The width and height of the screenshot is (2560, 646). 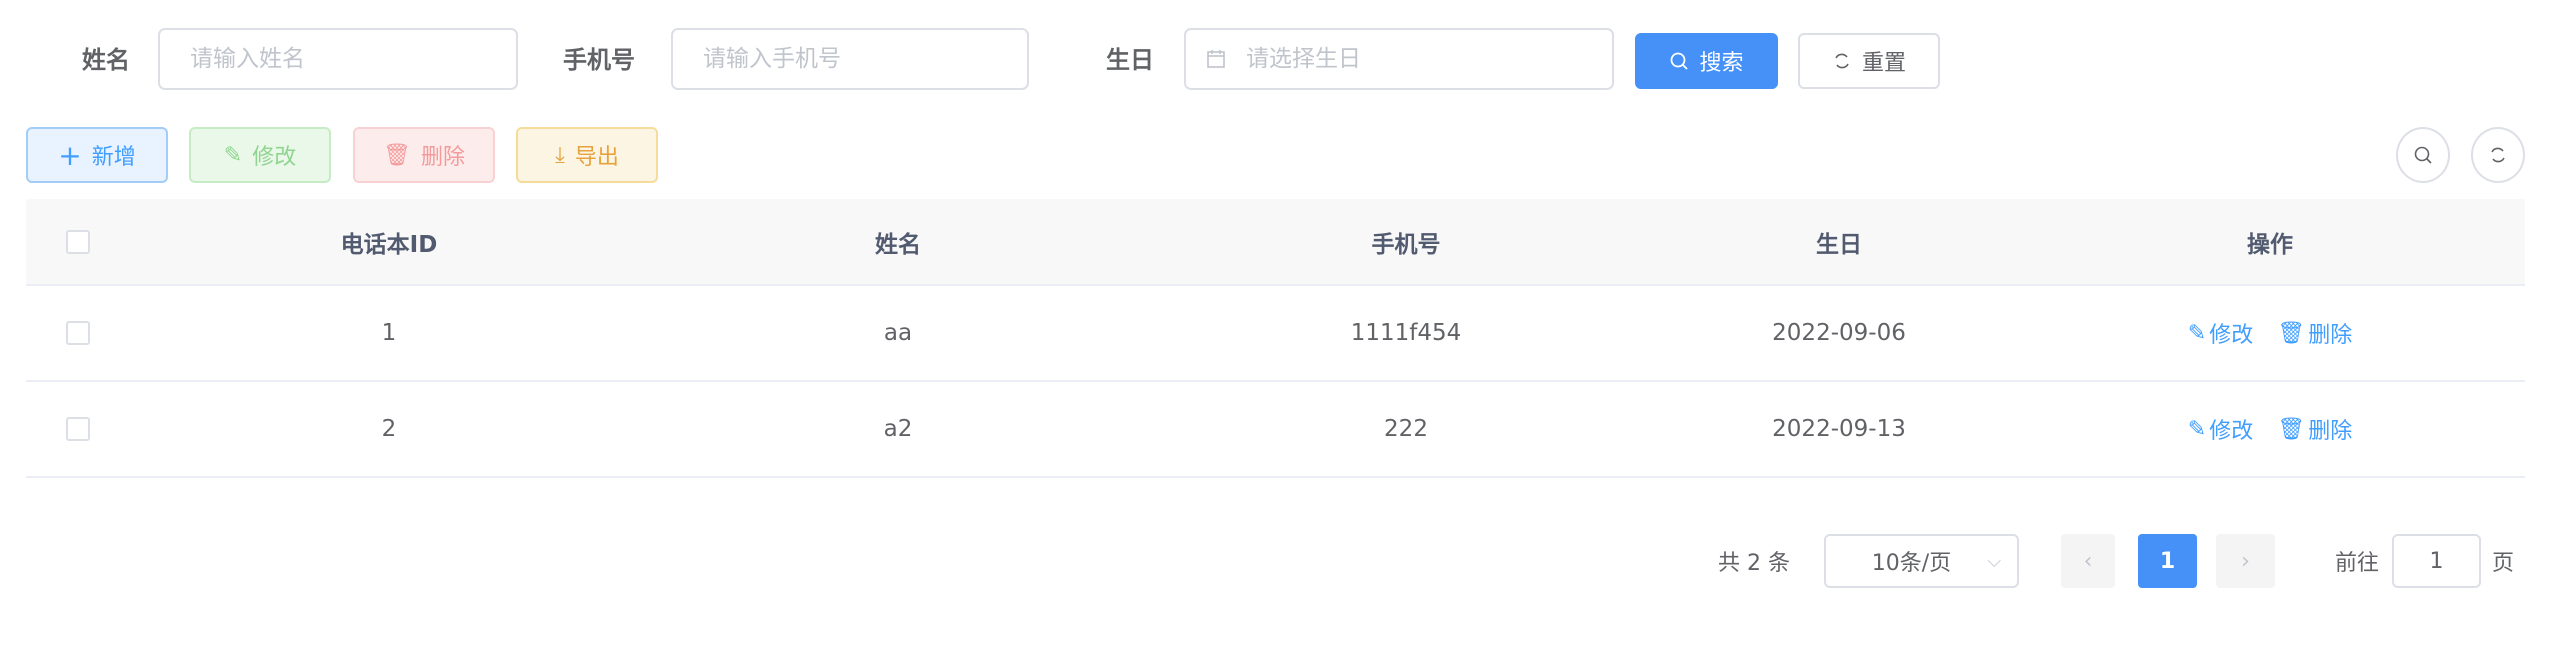 What do you see at coordinates (274, 157) in the screenshot?
I see `edit-label: 修改` at bounding box center [274, 157].